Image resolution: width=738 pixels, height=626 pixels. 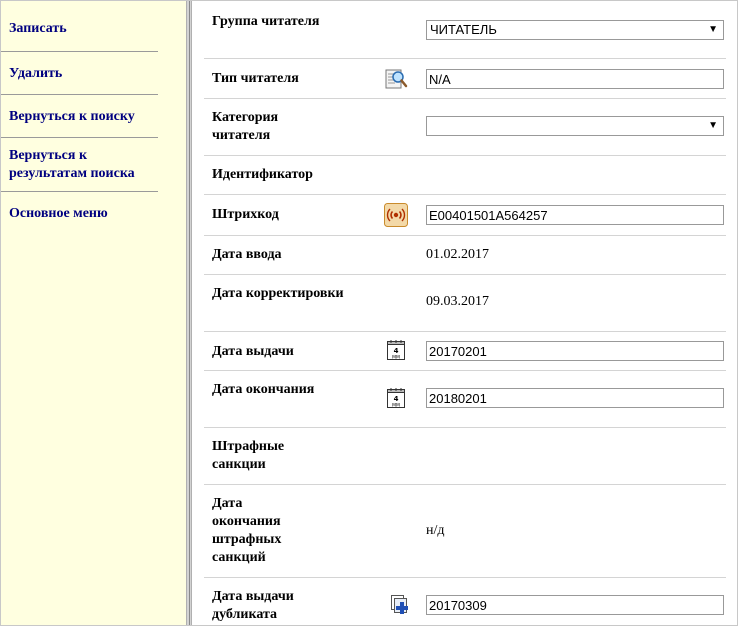 I want to click on reader-category-label: Категория читателя, so click(x=245, y=126).